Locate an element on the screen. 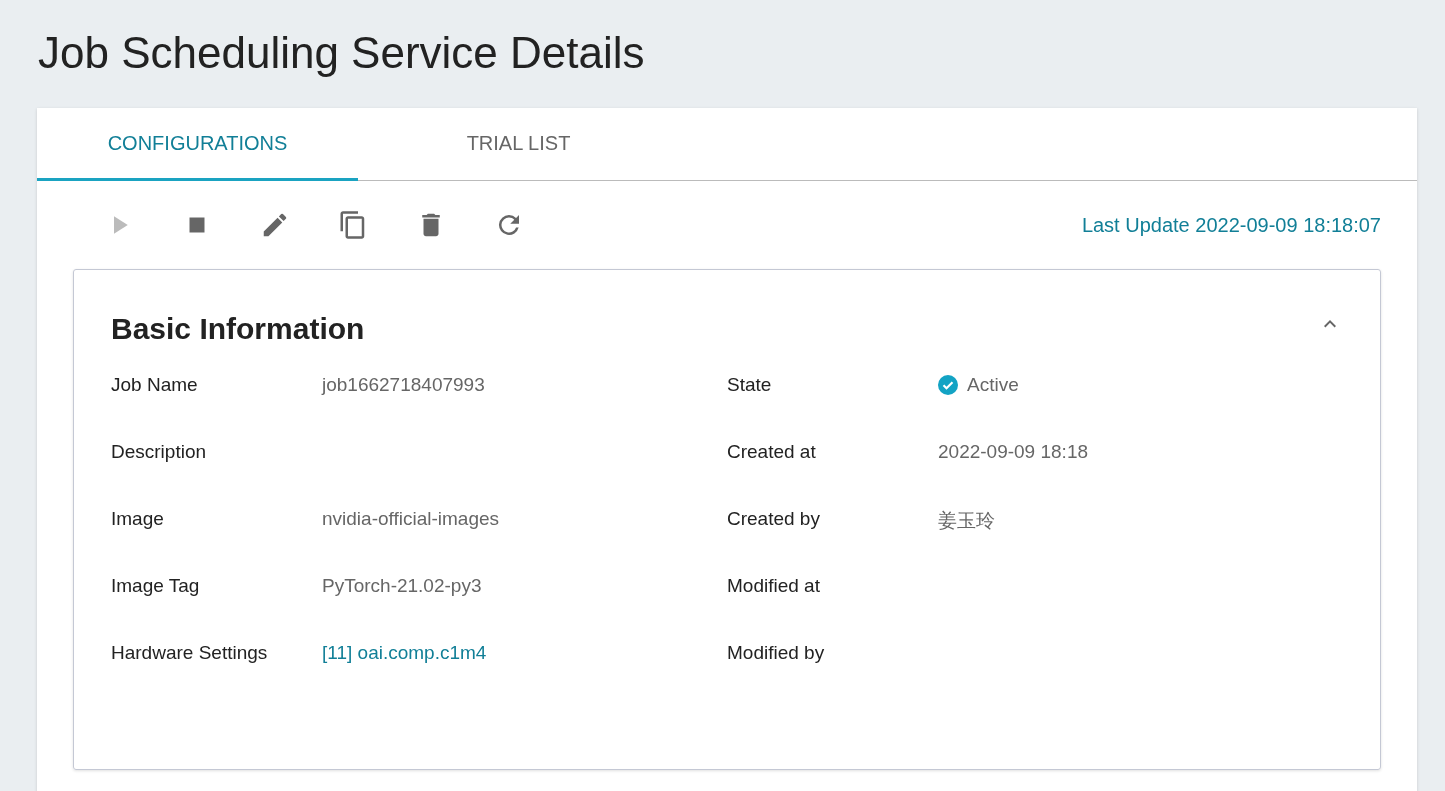 The height and width of the screenshot is (791, 1445). field-label: Modified at is located at coordinates (774, 586).